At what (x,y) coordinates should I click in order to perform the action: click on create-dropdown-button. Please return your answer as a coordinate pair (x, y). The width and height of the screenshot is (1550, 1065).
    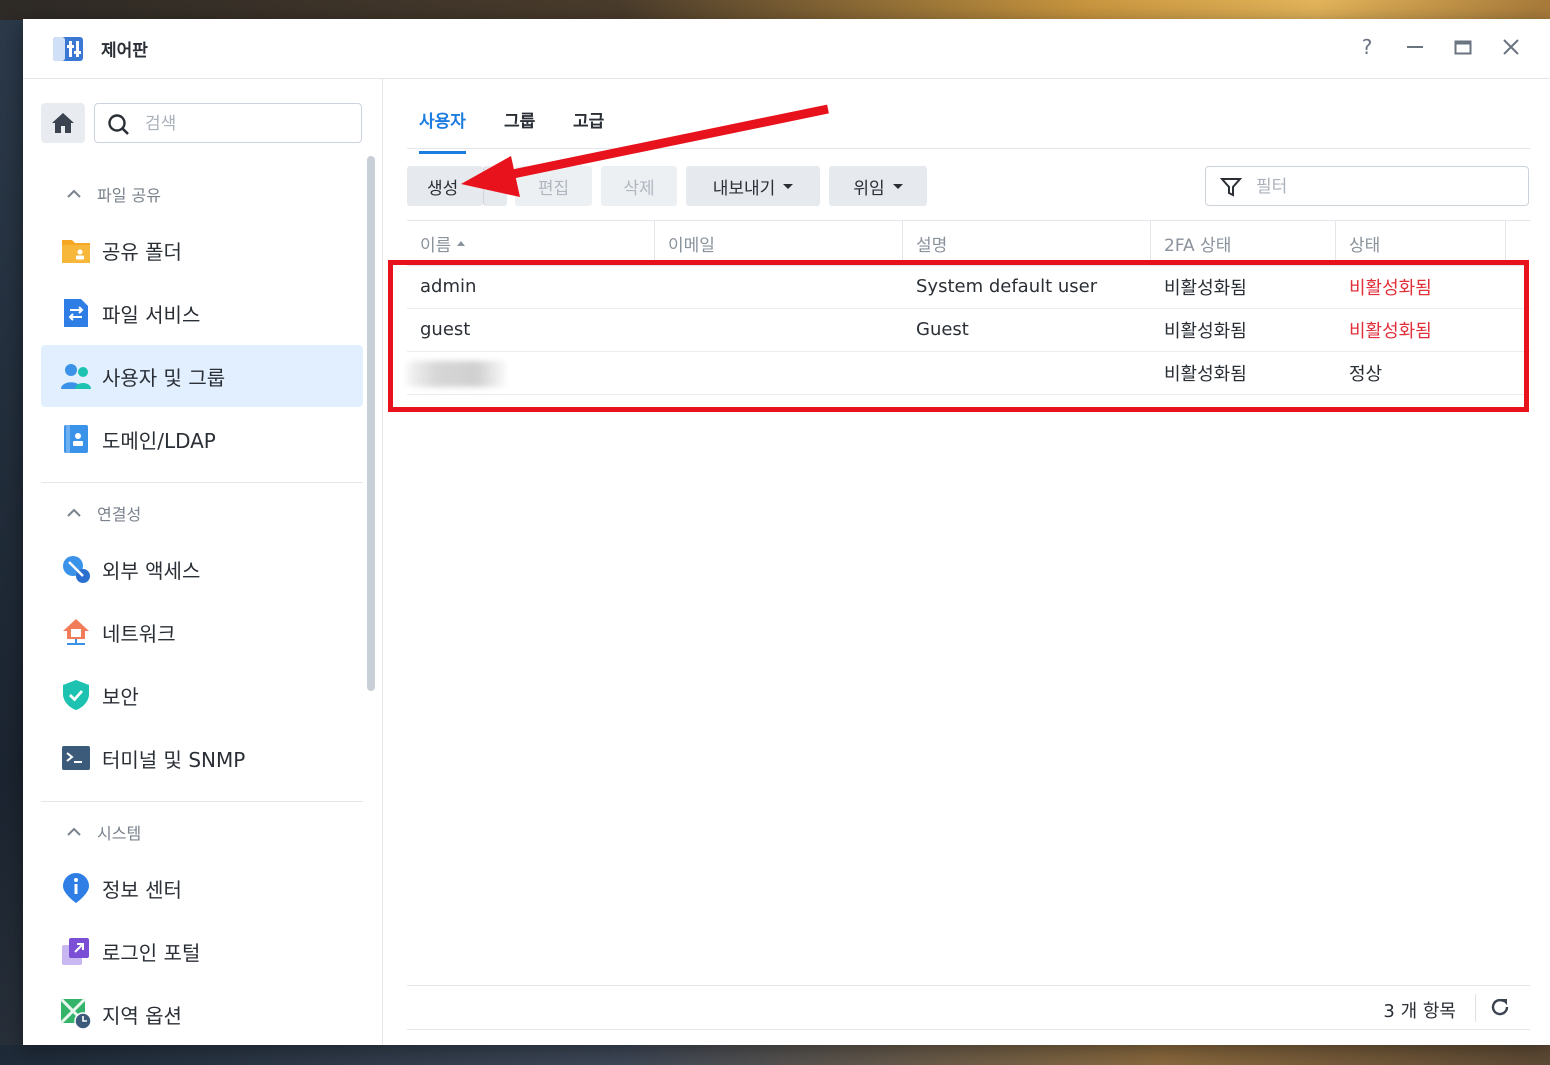
    Looking at the image, I should click on (495, 186).